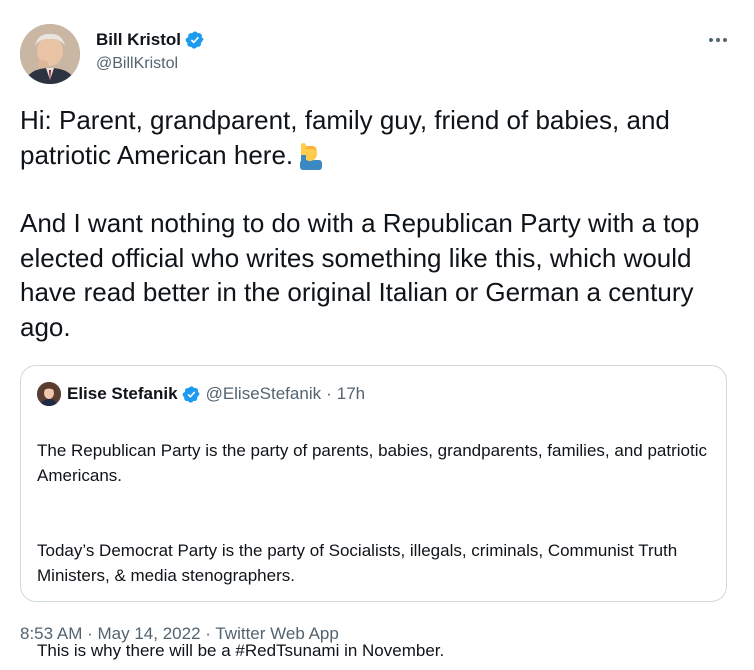 This screenshot has width=754, height=670. I want to click on person-raising-hand-icon, so click(311, 156).